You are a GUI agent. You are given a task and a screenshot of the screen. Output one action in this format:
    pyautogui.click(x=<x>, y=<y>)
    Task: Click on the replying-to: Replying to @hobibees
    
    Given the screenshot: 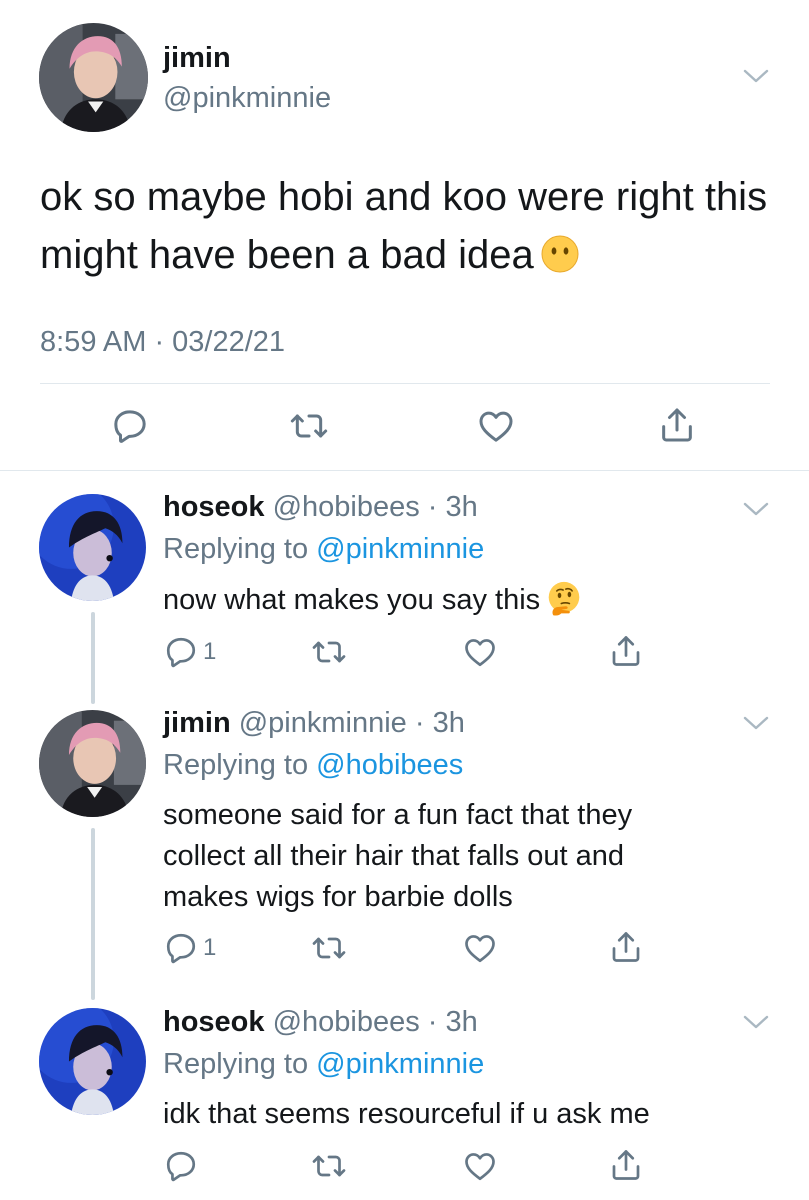 What is the action you would take?
    pyautogui.click(x=313, y=765)
    